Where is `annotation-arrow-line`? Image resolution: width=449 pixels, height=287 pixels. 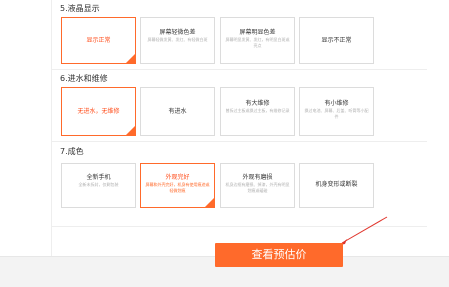
annotation-arrow-line is located at coordinates (364, 230).